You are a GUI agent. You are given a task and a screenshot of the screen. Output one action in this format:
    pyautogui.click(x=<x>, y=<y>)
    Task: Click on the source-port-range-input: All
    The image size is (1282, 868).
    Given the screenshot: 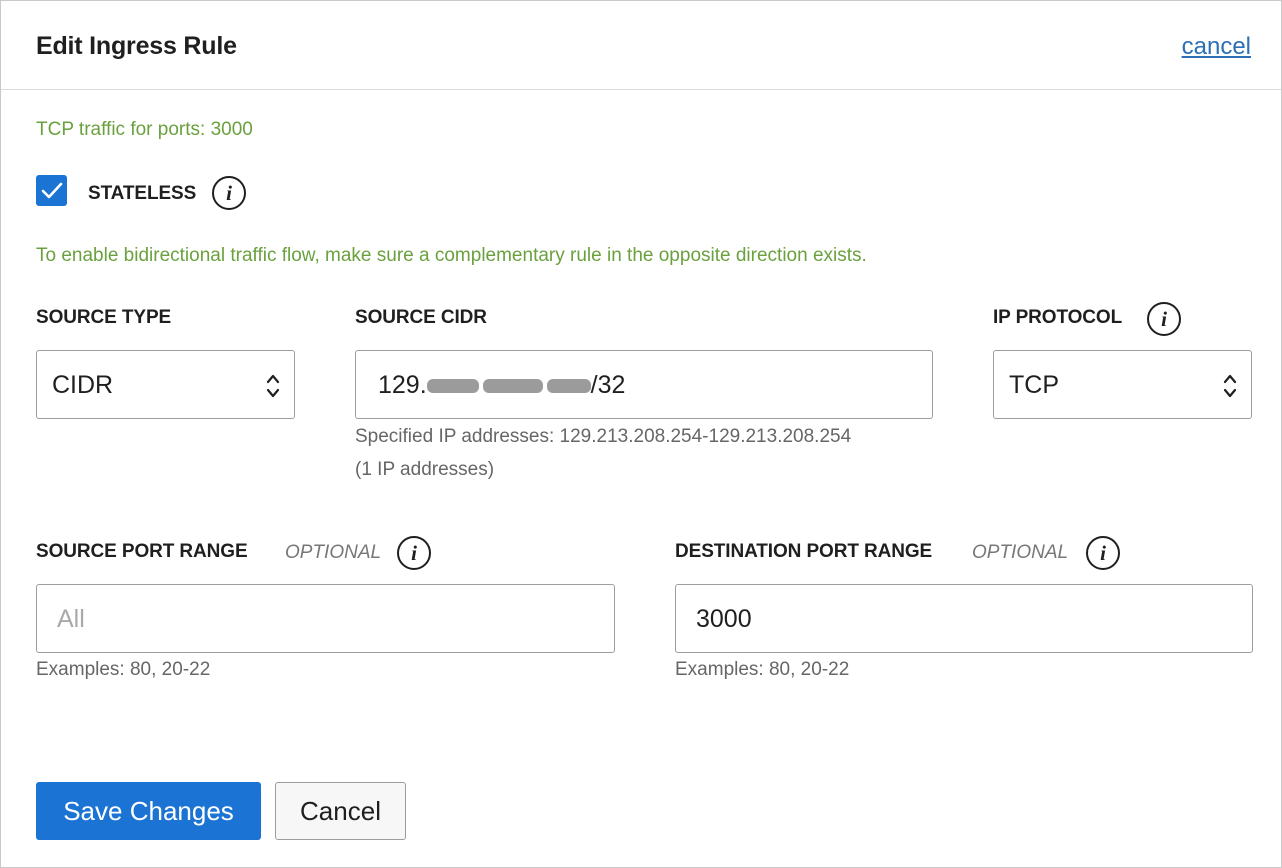 What is the action you would take?
    pyautogui.click(x=325, y=618)
    